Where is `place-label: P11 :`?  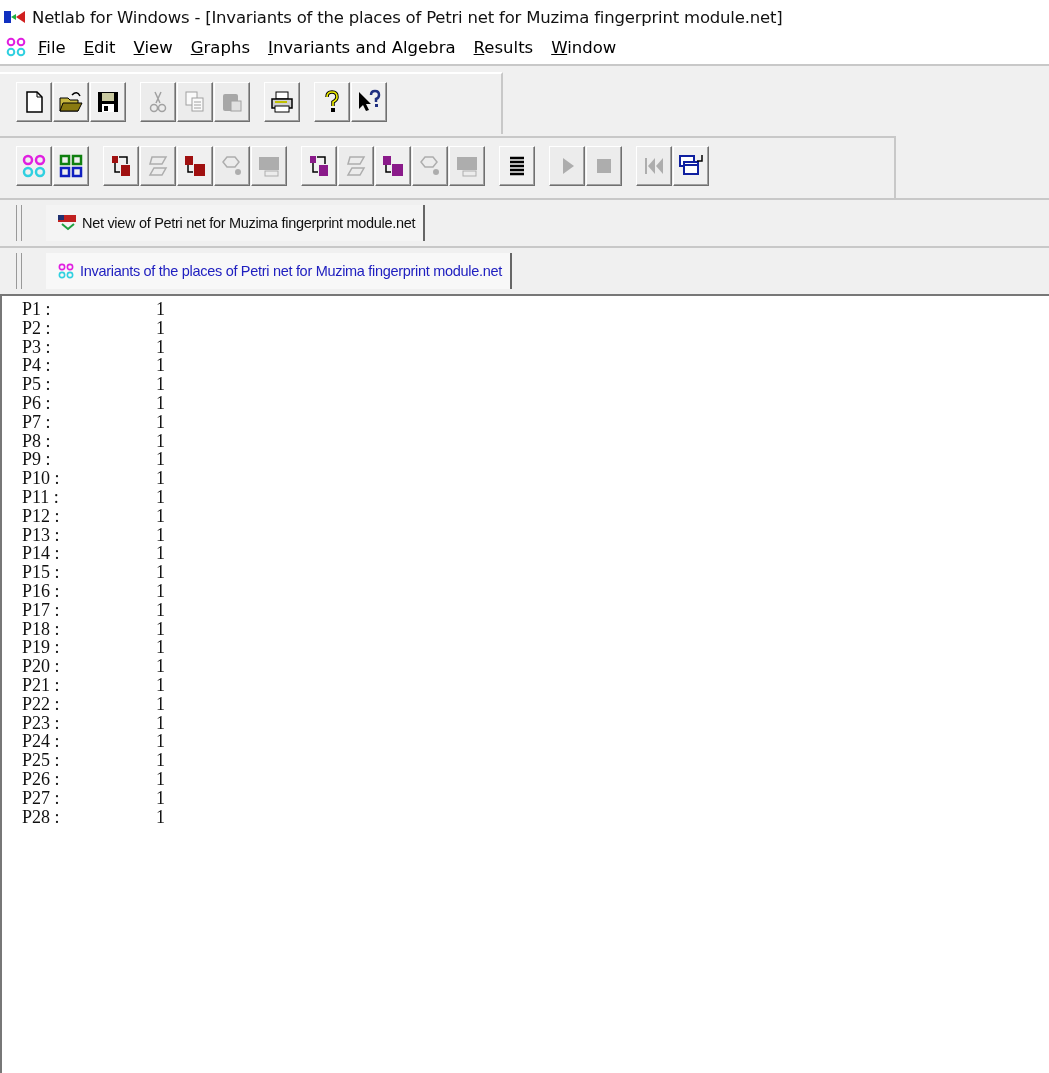
place-label: P11 : is located at coordinates (41, 497).